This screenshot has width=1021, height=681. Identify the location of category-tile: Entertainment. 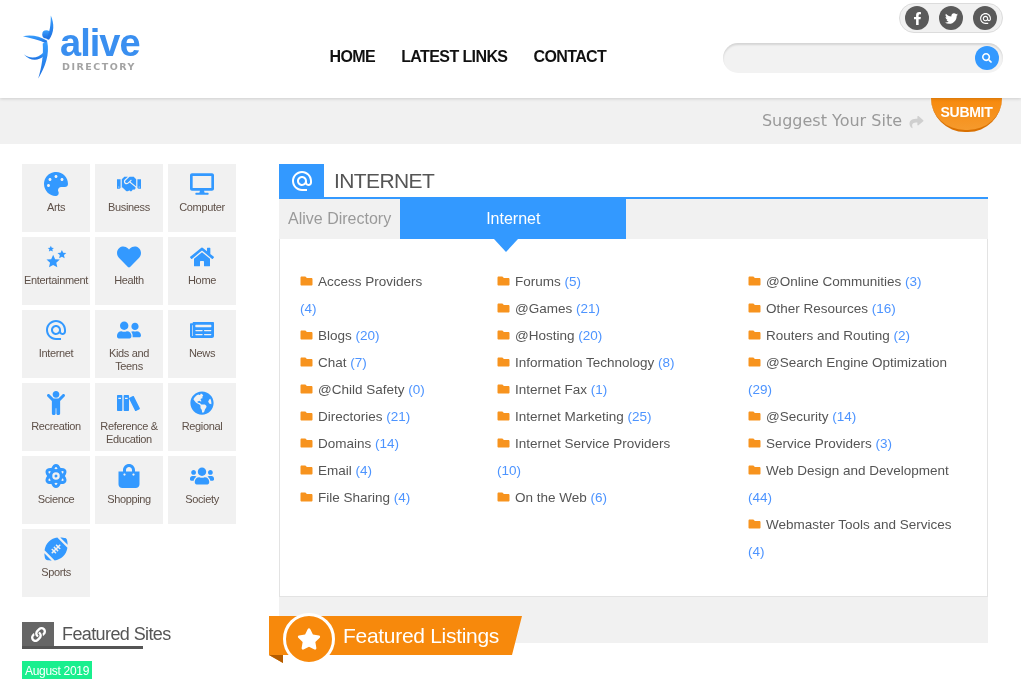
(56, 271).